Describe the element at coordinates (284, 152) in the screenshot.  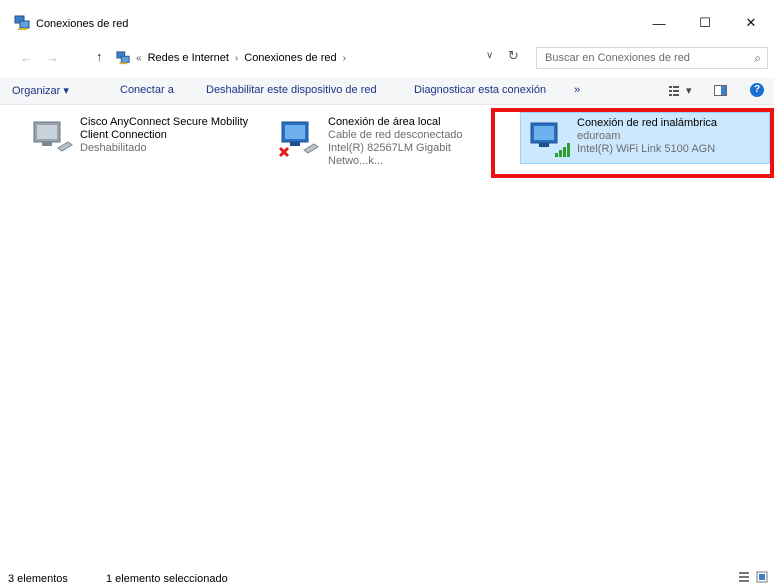
I see `disconnected-x-icon` at that location.